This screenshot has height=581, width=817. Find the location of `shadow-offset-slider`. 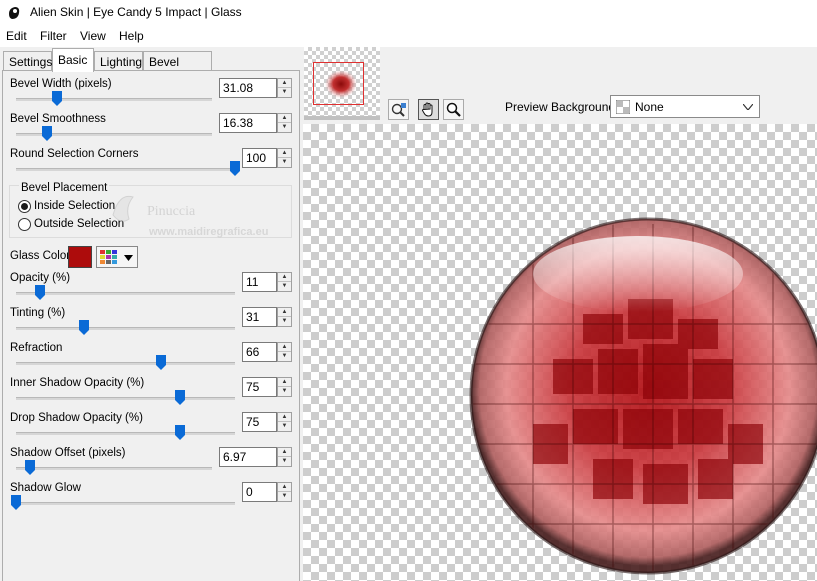

shadow-offset-slider is located at coordinates (114, 468).